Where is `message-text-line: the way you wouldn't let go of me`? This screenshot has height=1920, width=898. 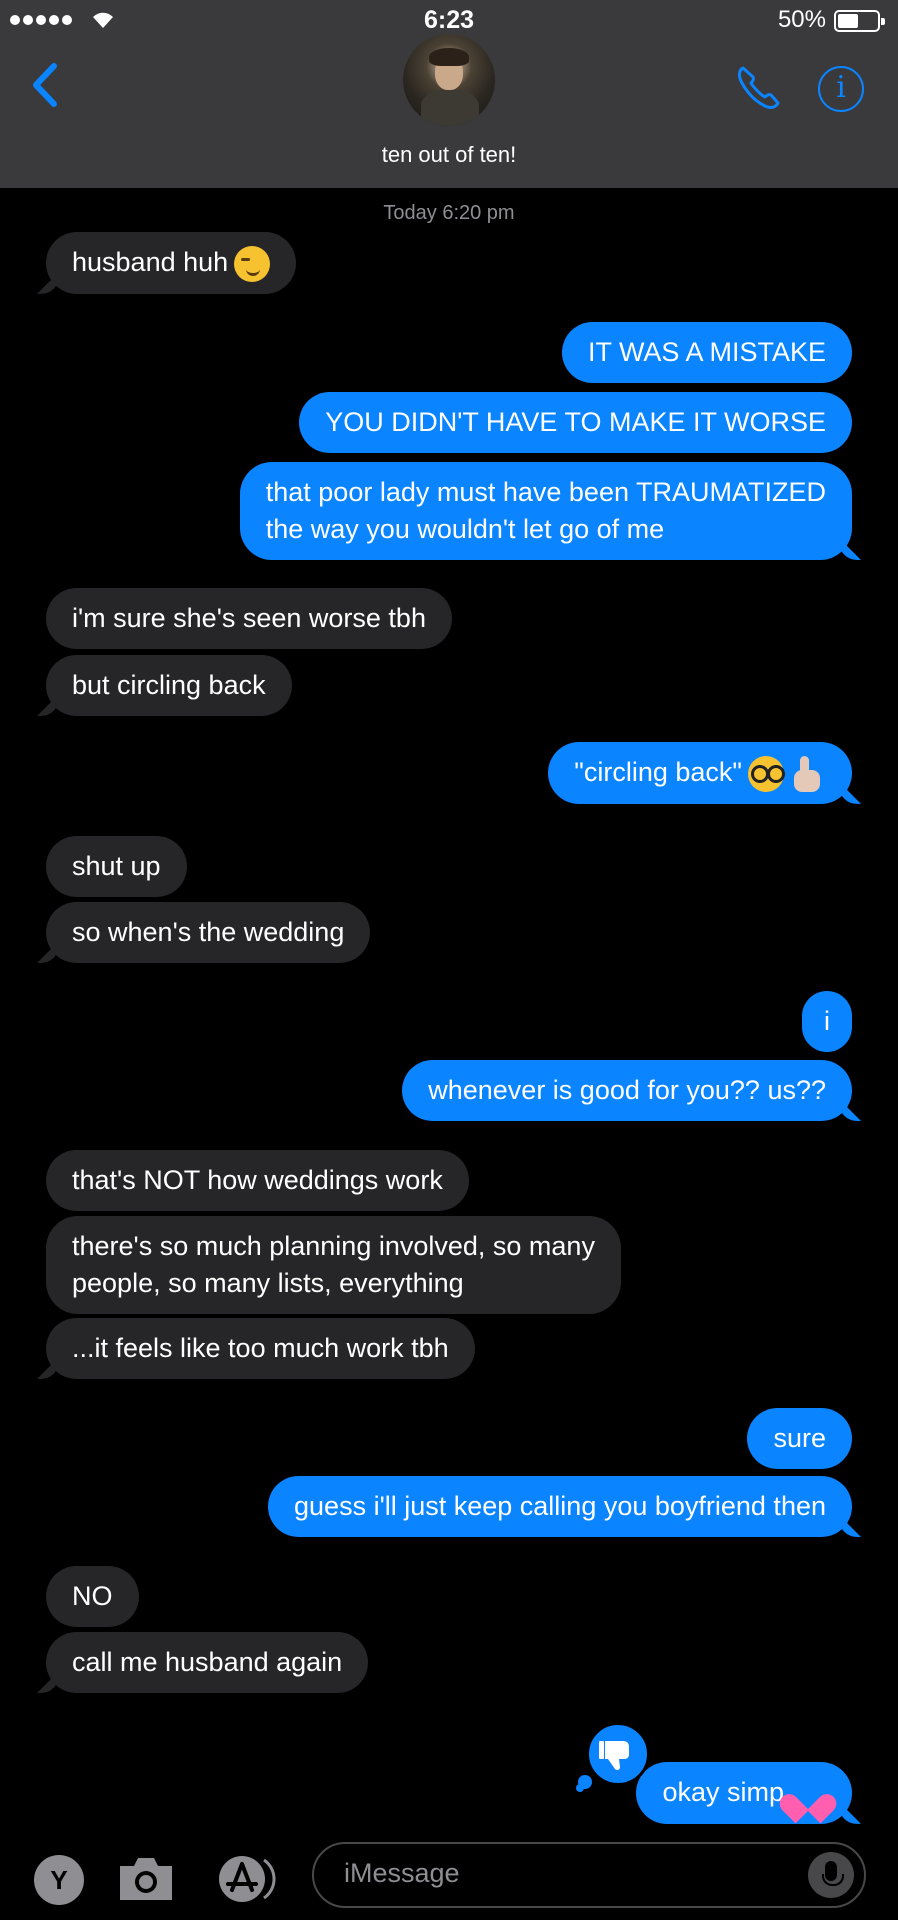 message-text-line: the way you wouldn't let go of me is located at coordinates (465, 529).